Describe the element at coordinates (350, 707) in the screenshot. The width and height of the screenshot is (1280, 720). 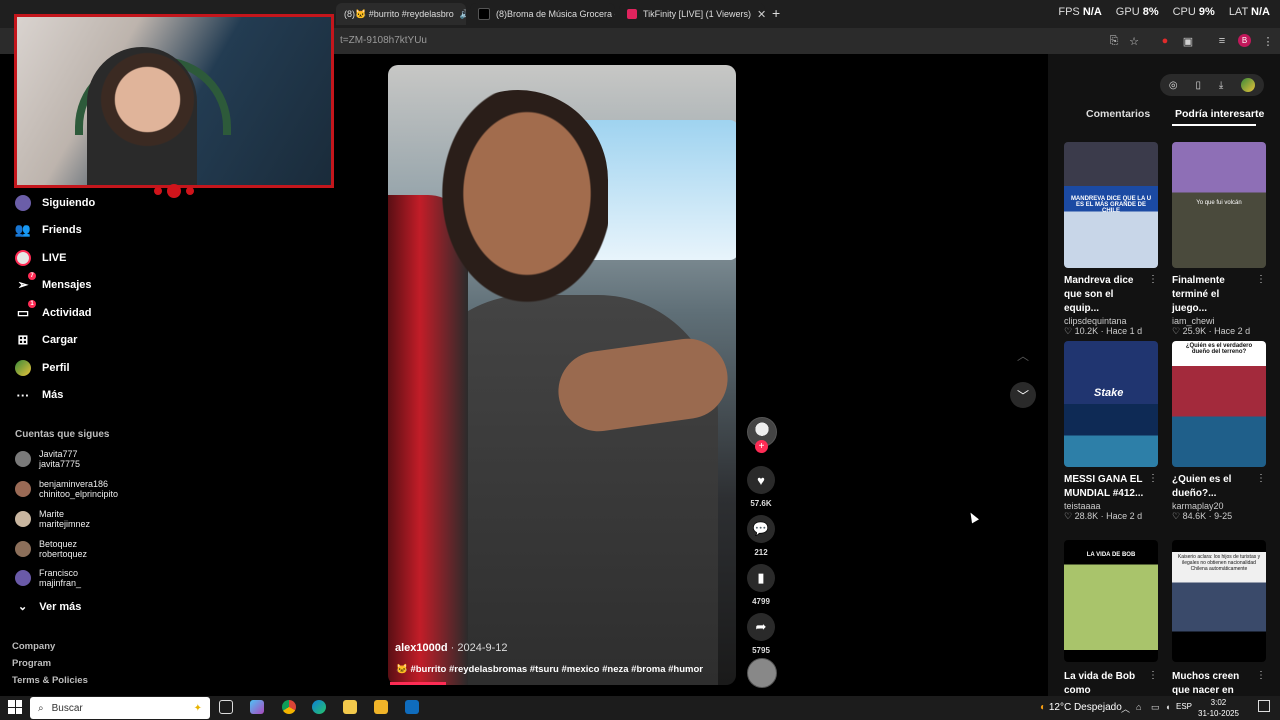
I see `store-icon` at that location.